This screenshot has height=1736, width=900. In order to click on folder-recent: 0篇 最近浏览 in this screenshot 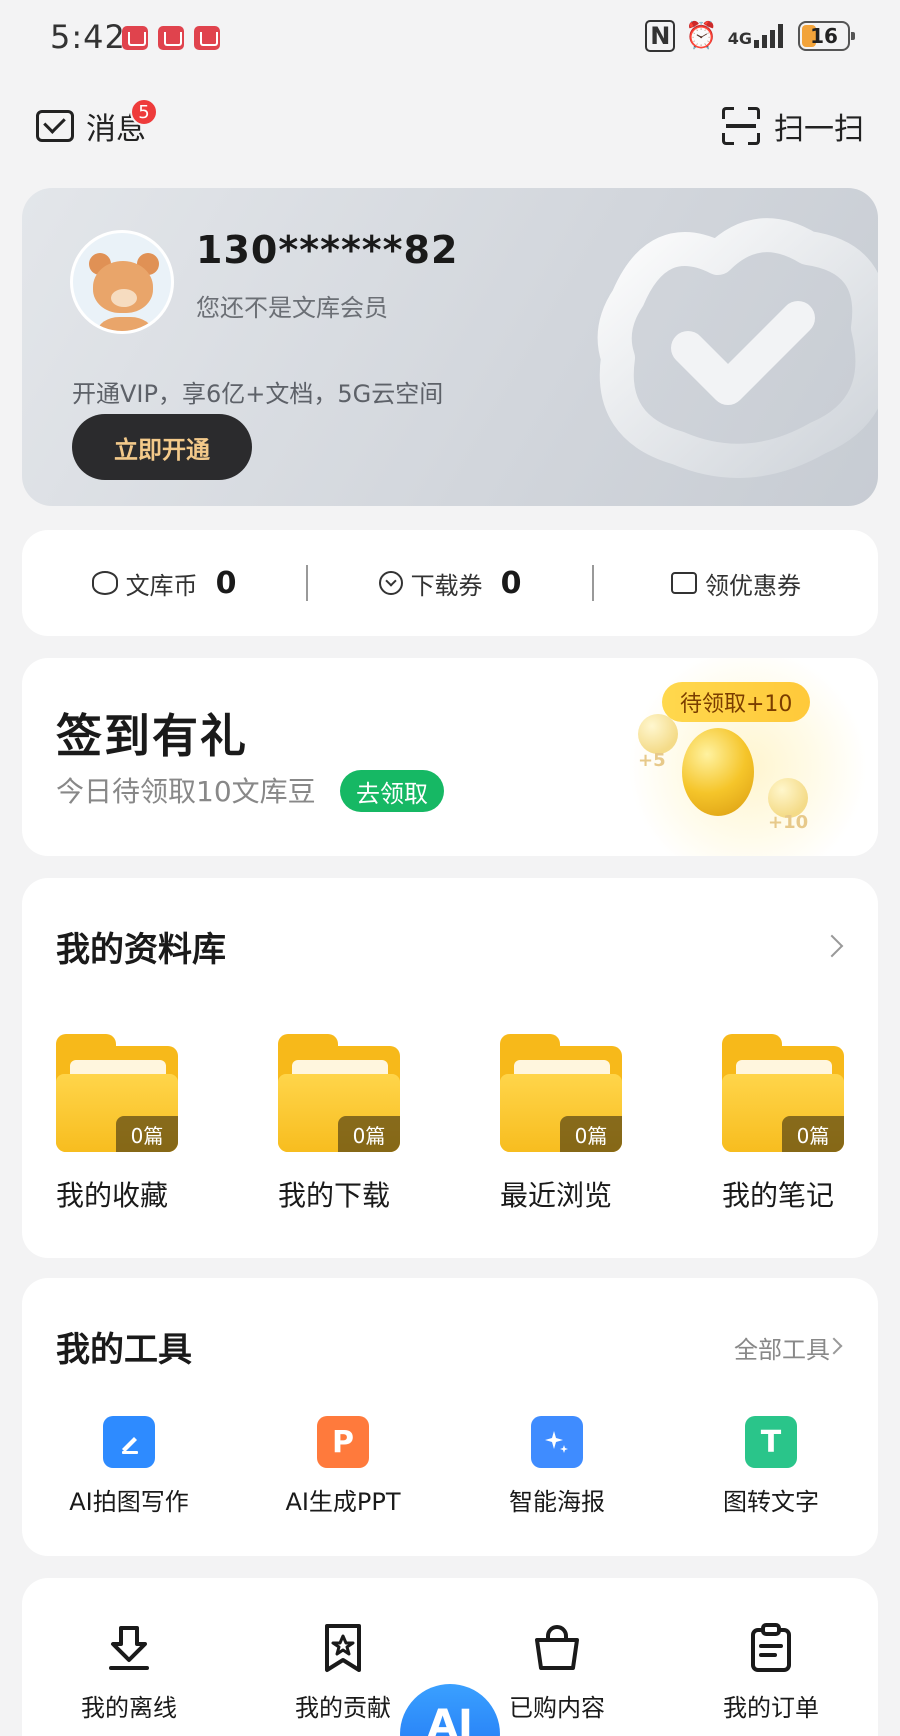, I will do `click(561, 1124)`.